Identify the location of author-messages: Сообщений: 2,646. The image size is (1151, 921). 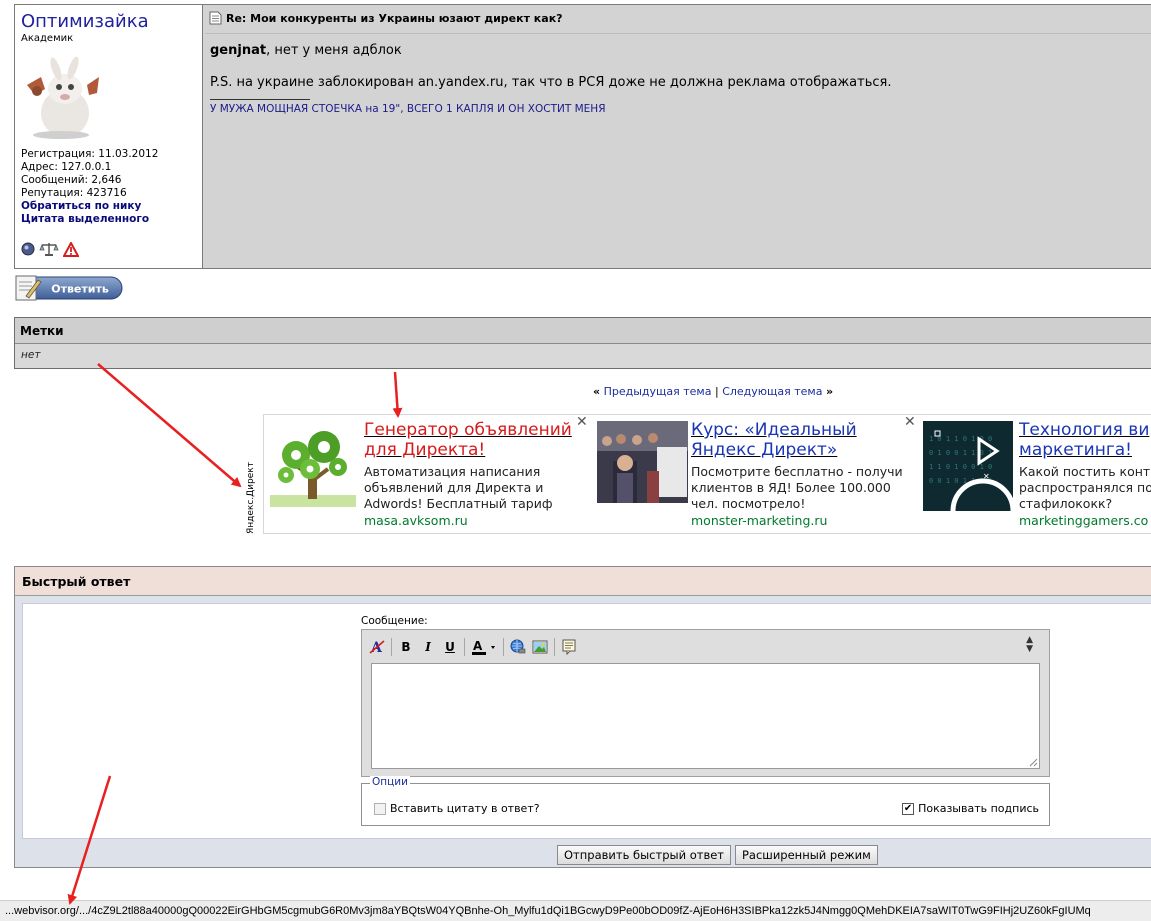
(71, 180).